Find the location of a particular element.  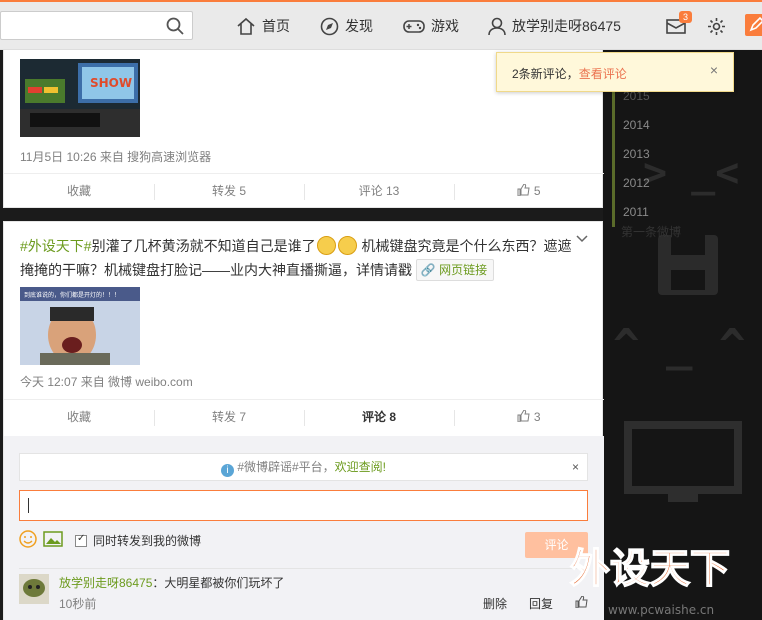

repost-button: 转发 5 is located at coordinates (229, 191).